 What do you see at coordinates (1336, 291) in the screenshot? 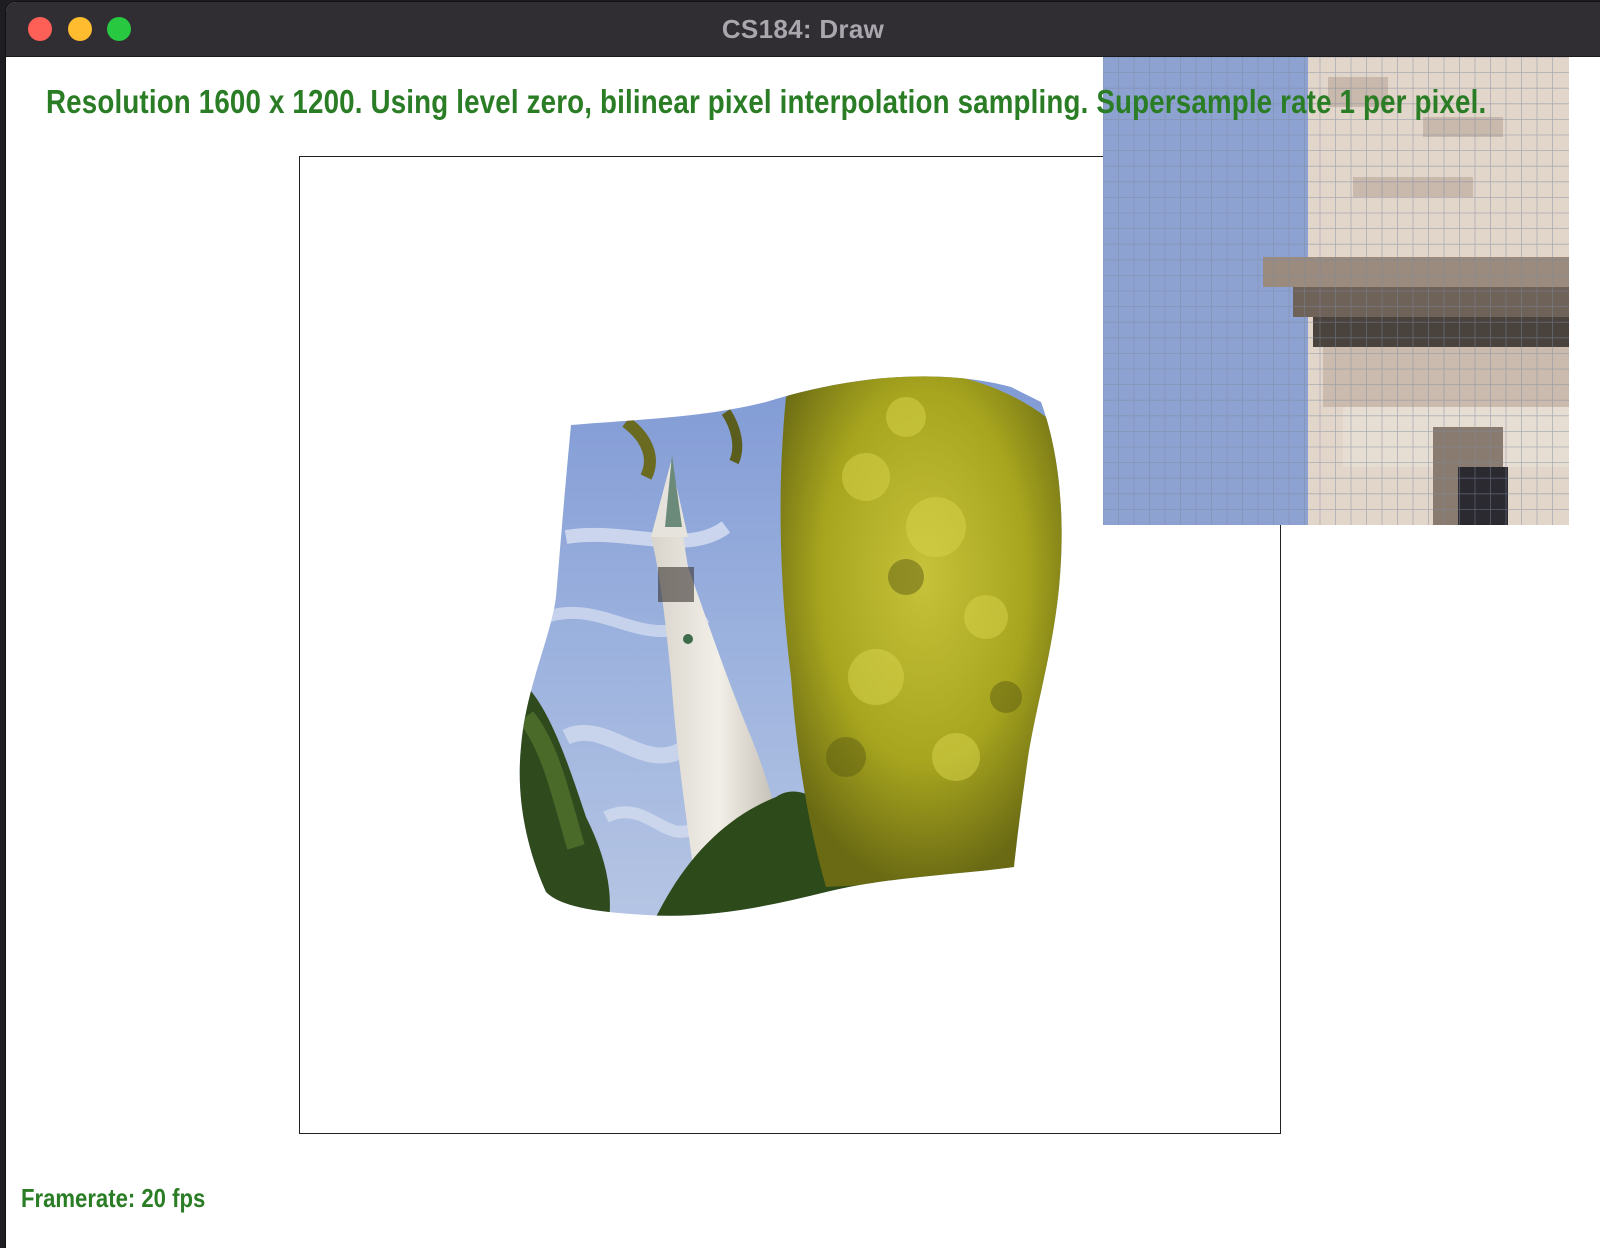
I see `zoom-magnifier-inset` at bounding box center [1336, 291].